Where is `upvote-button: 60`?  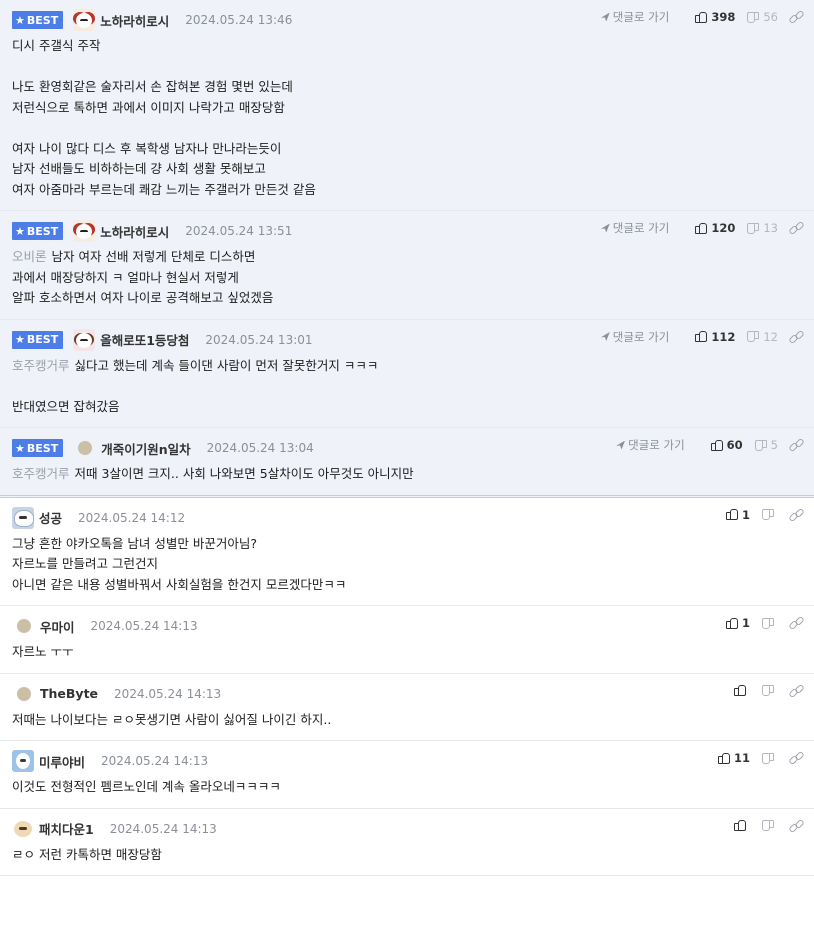 upvote-button: 60 is located at coordinates (726, 445).